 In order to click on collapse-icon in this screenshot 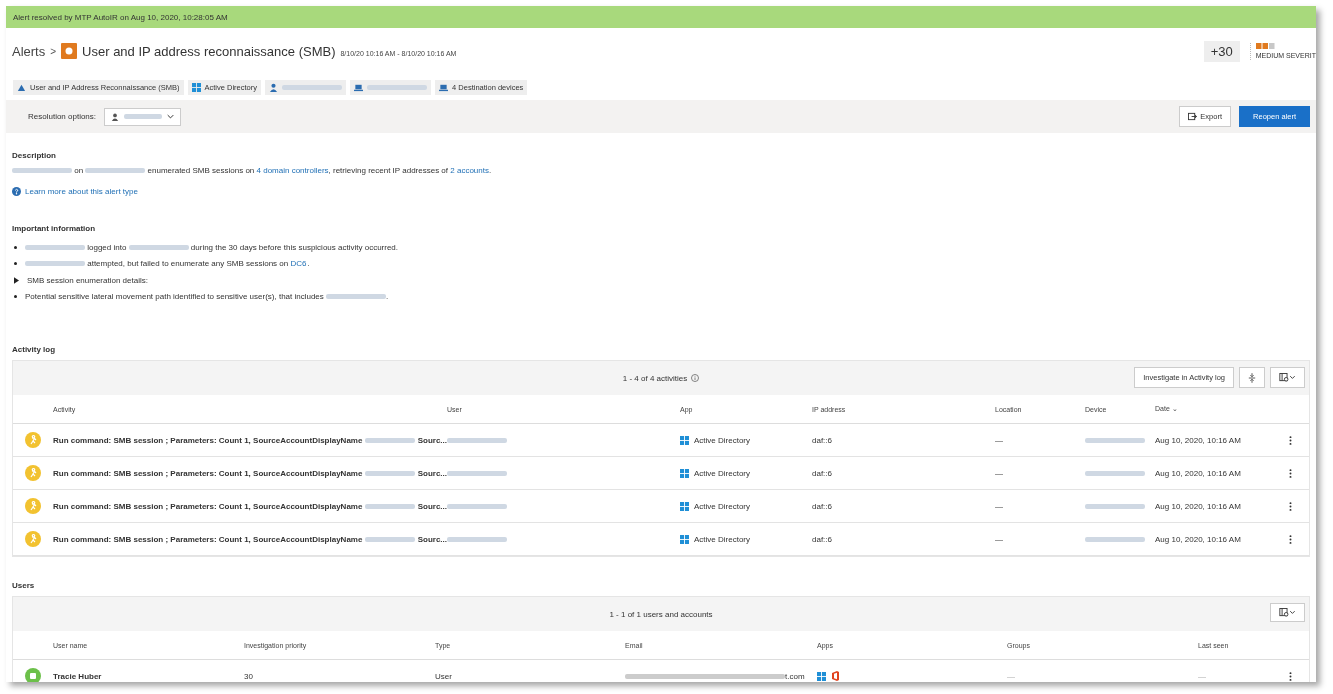, I will do `click(1252, 377)`.